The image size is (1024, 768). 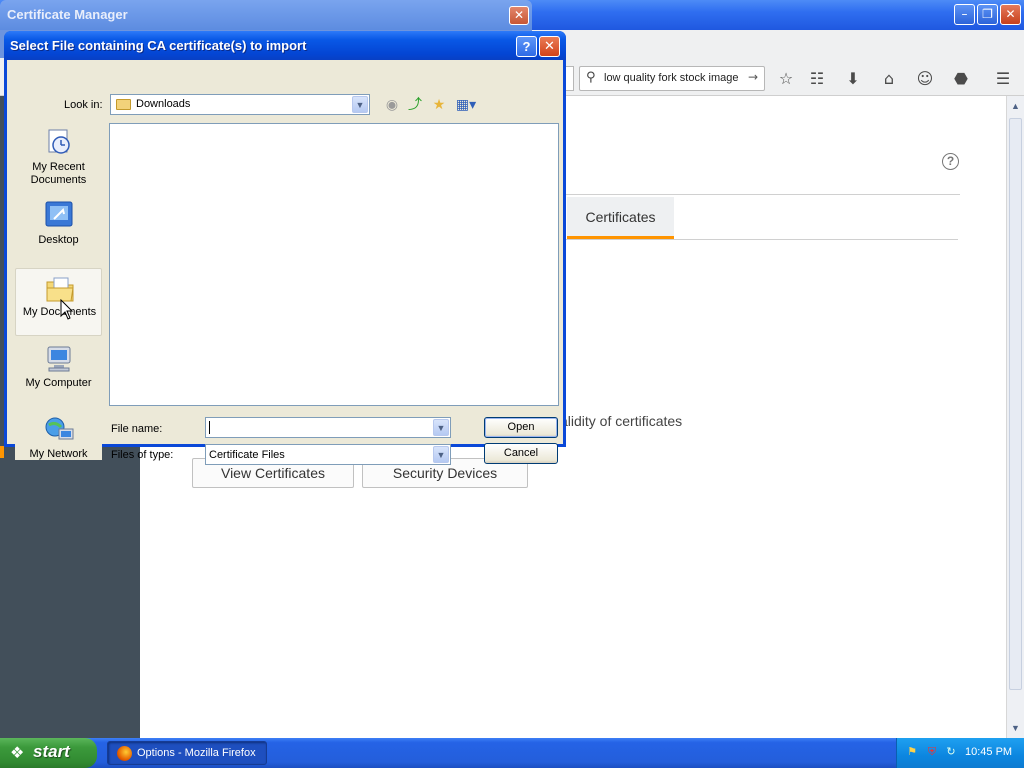 What do you see at coordinates (521, 427) in the screenshot?
I see `open-button: Open` at bounding box center [521, 427].